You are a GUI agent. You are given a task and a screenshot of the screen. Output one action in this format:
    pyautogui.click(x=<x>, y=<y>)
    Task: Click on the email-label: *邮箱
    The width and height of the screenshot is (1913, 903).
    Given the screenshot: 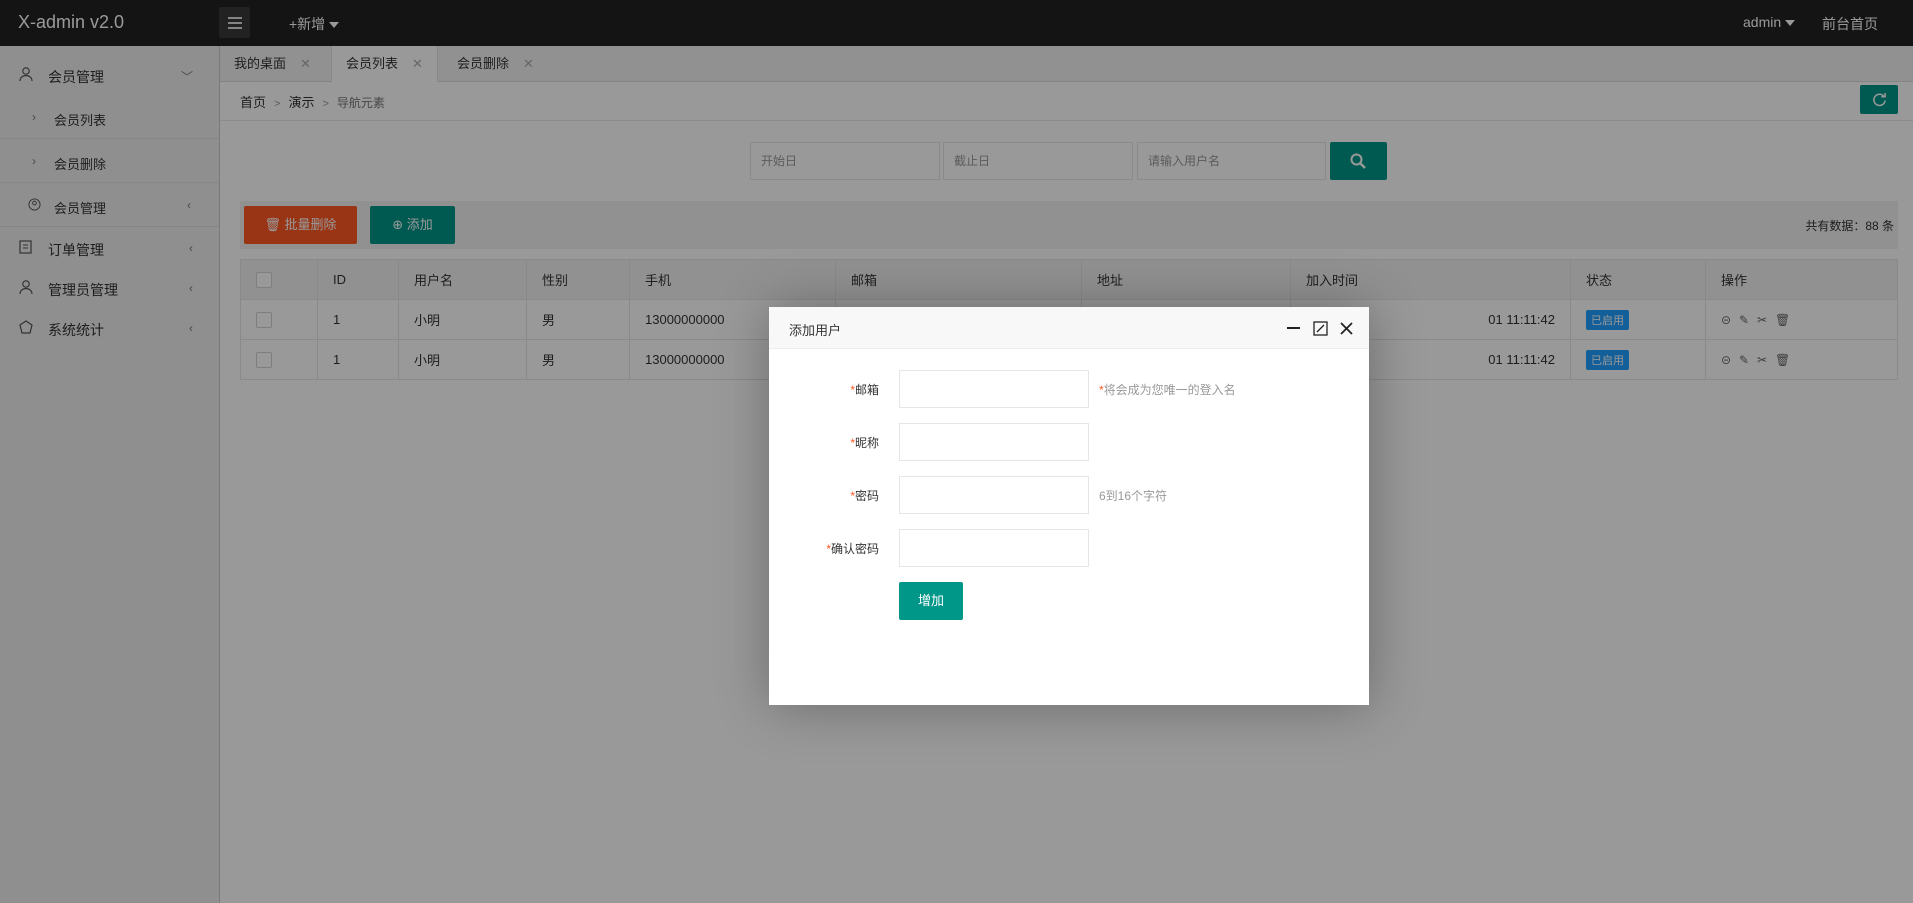 What is the action you would take?
    pyautogui.click(x=824, y=389)
    